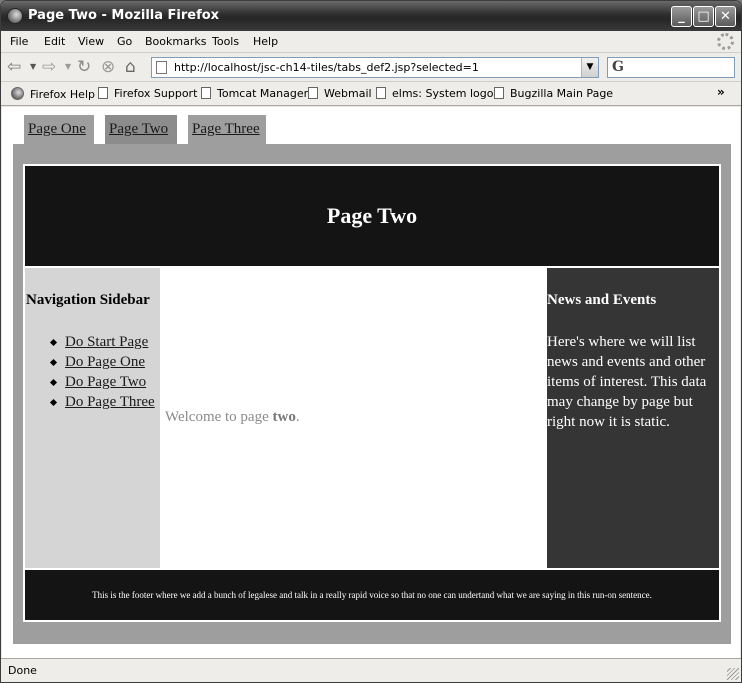  What do you see at coordinates (671, 67) in the screenshot?
I see `search-box: G` at bounding box center [671, 67].